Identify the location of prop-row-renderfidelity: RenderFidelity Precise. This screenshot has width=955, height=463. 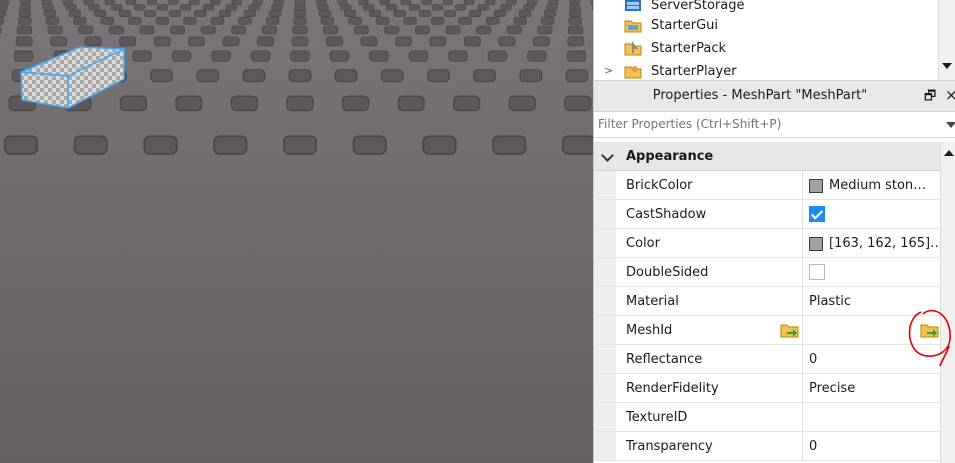
(767, 388).